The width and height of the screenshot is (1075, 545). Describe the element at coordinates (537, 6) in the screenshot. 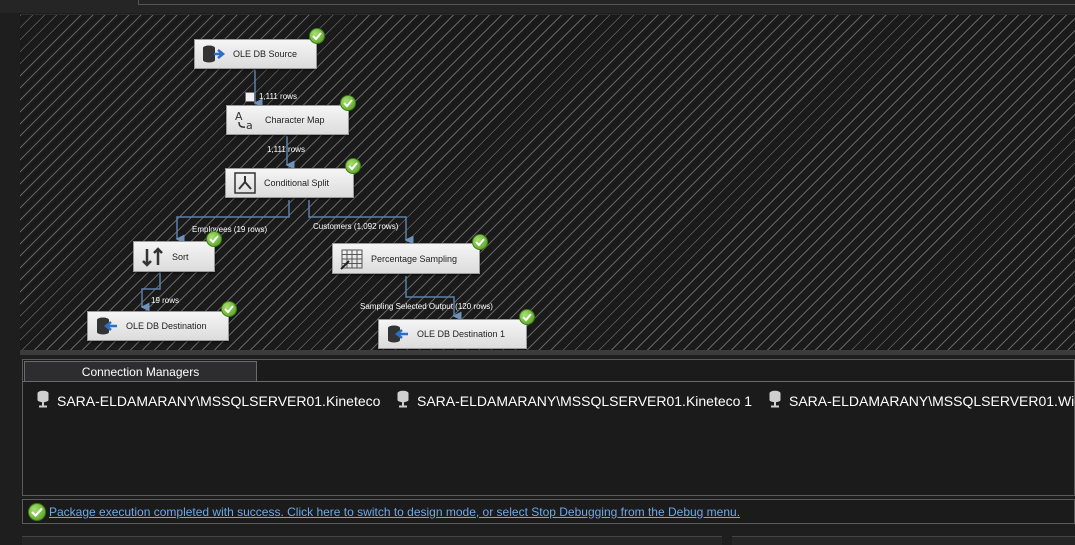

I see `designer-tab-strip` at that location.